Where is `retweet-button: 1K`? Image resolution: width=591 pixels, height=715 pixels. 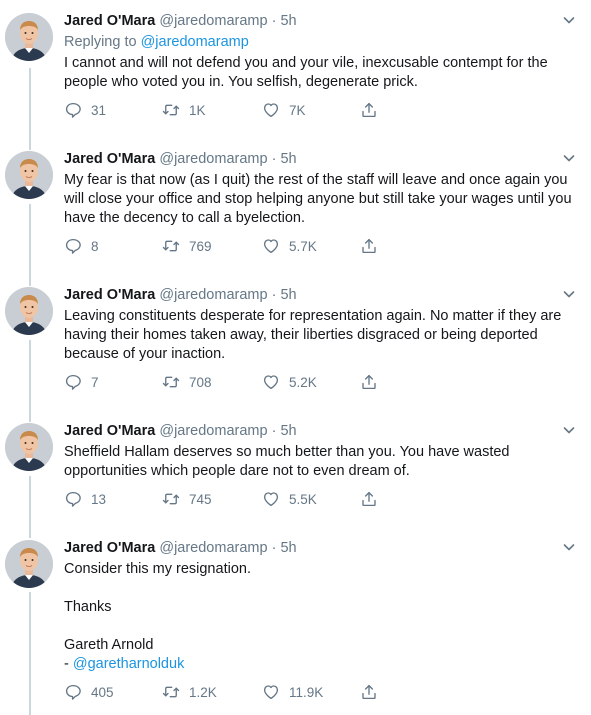
retweet-button: 1K is located at coordinates (184, 110).